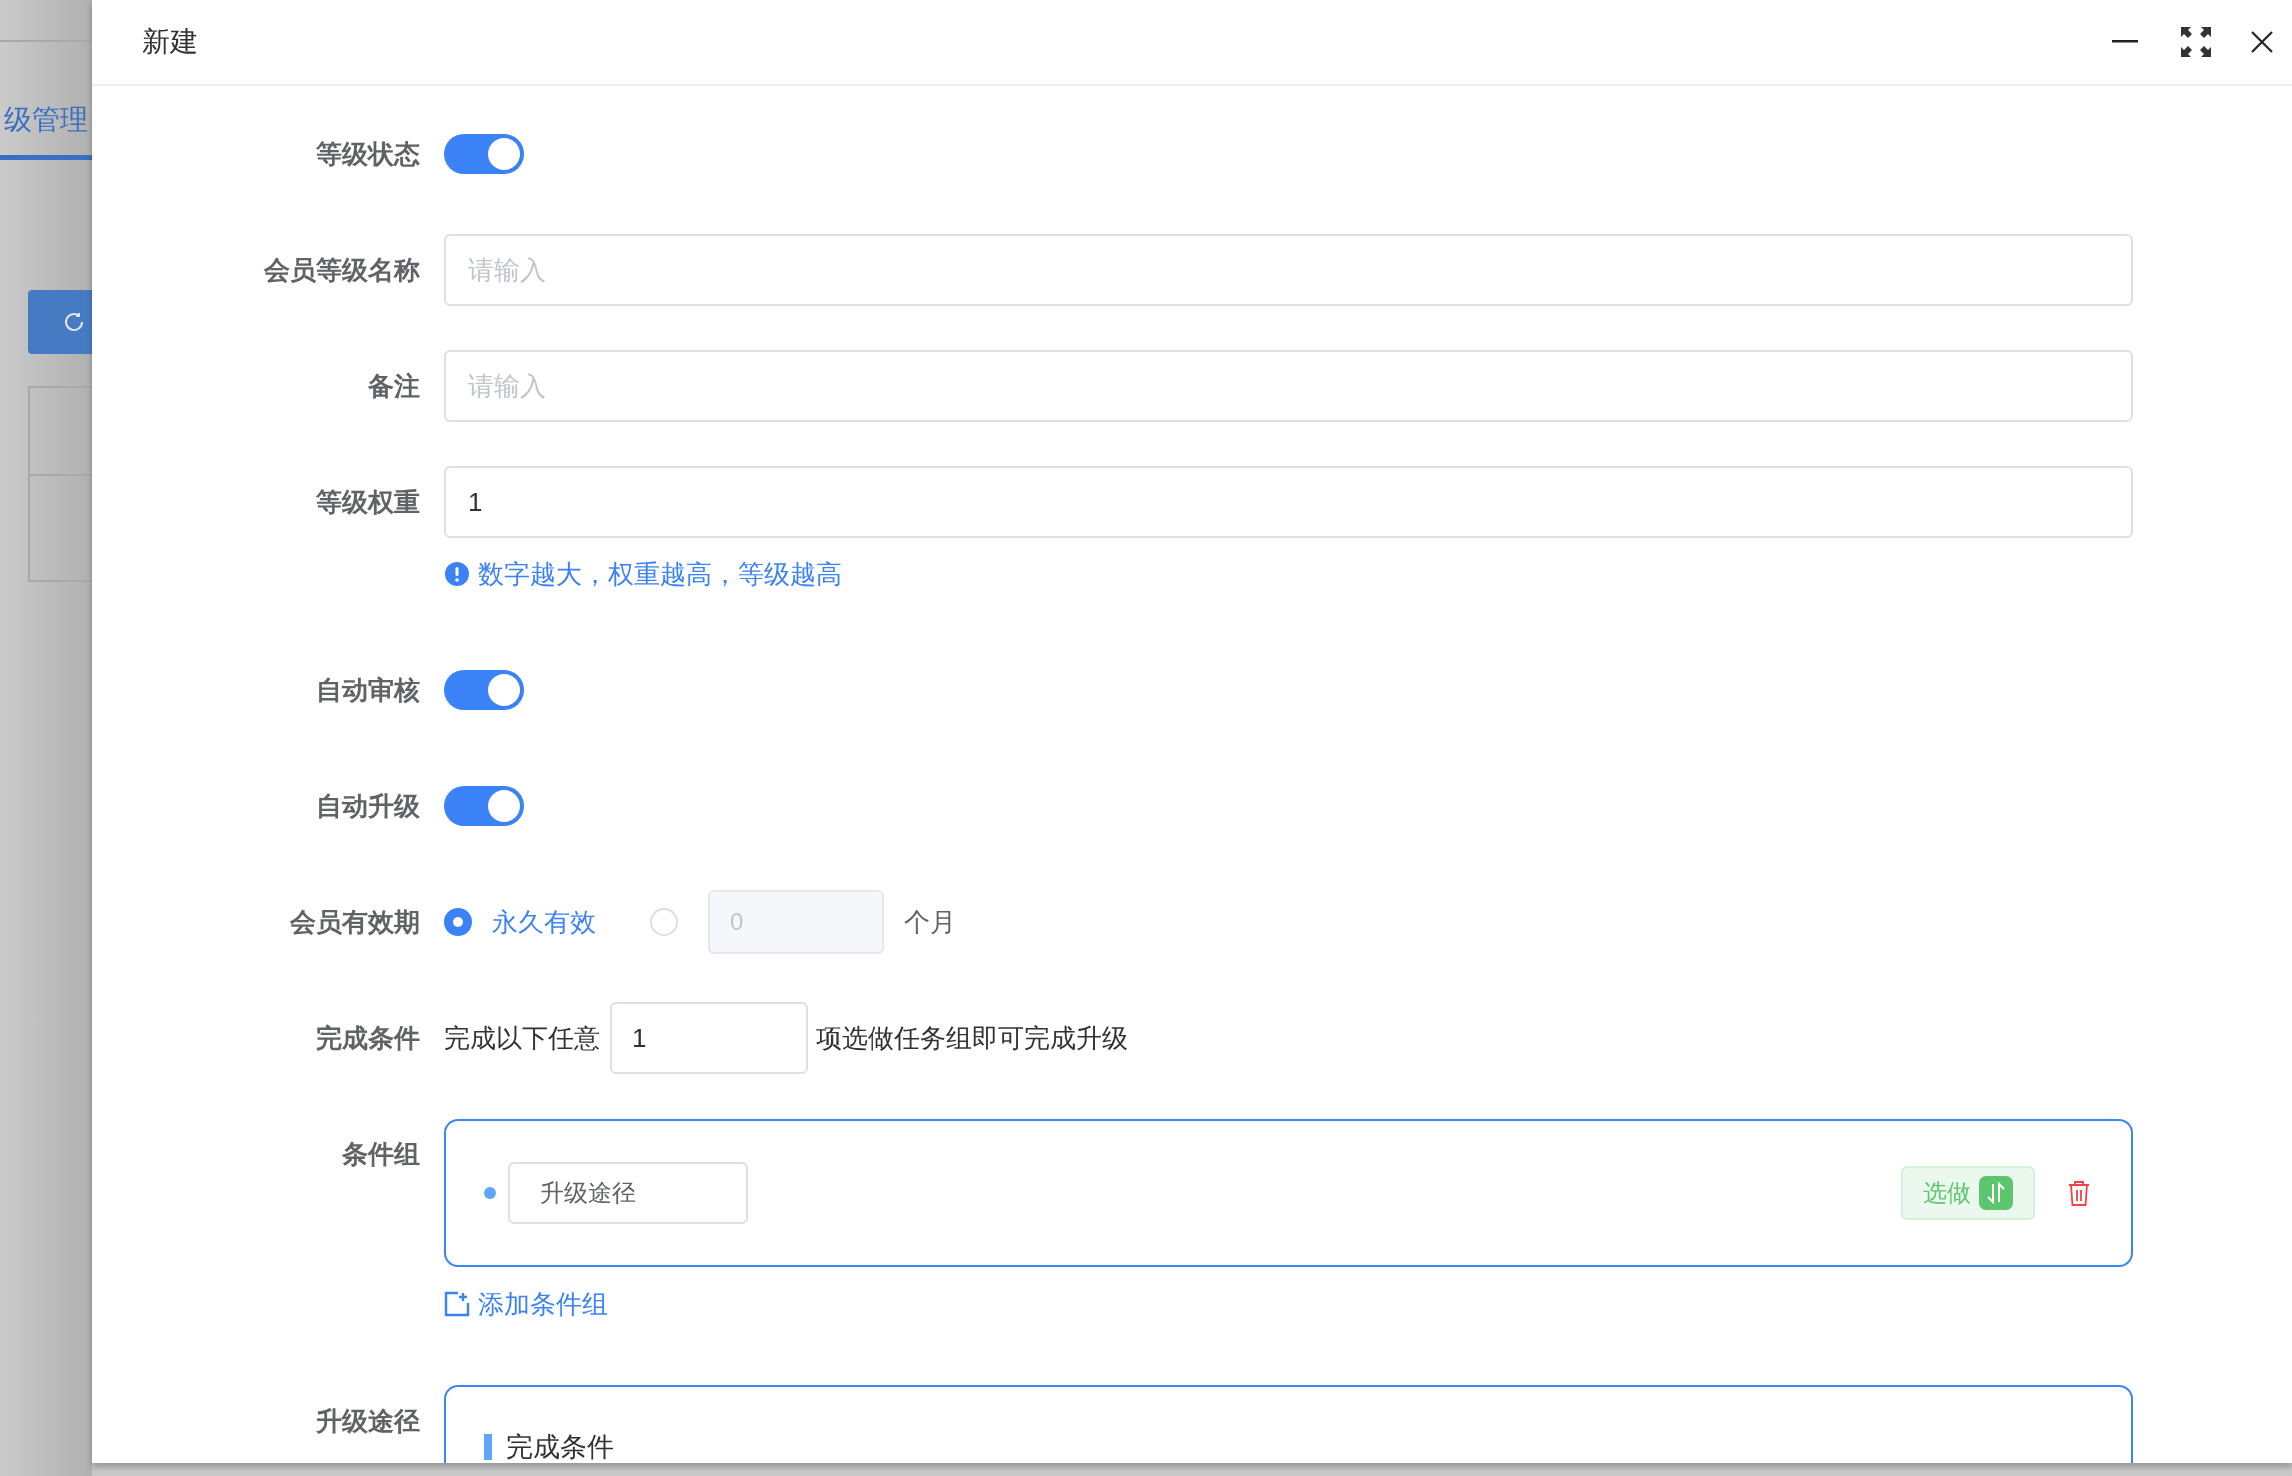 This screenshot has width=2292, height=1476. I want to click on section-title: 完成条件, so click(560, 1447).